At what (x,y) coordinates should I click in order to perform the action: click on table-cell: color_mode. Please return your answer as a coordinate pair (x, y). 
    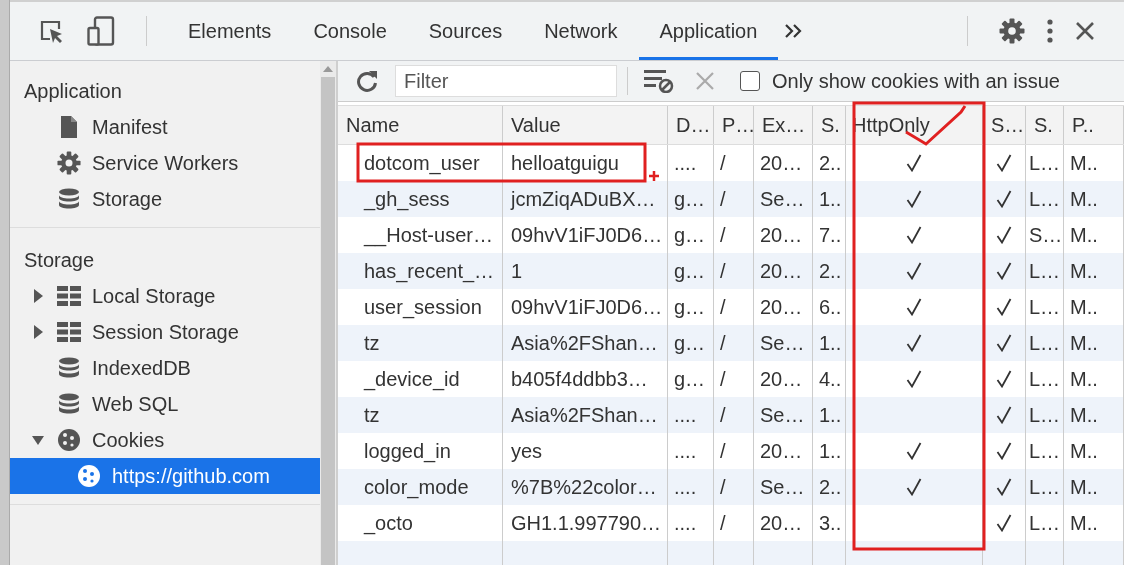
    Looking at the image, I should click on (420, 487).